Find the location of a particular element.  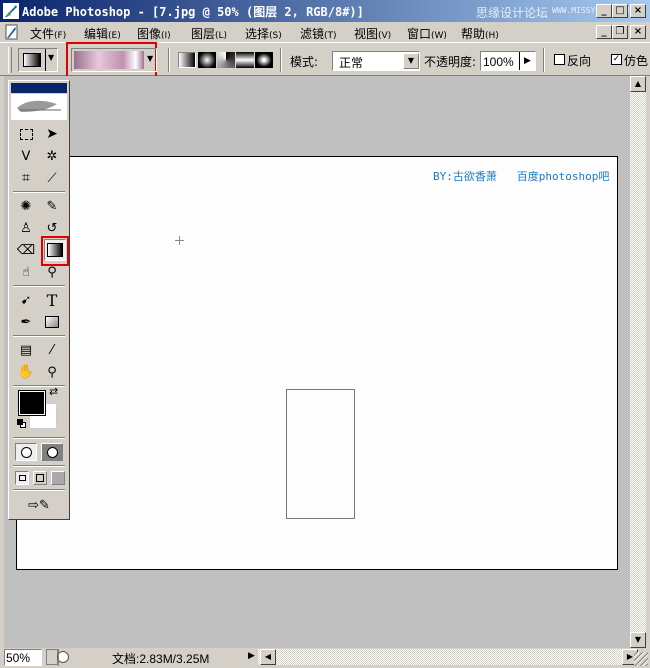

selection-rectangle is located at coordinates (320, 454).